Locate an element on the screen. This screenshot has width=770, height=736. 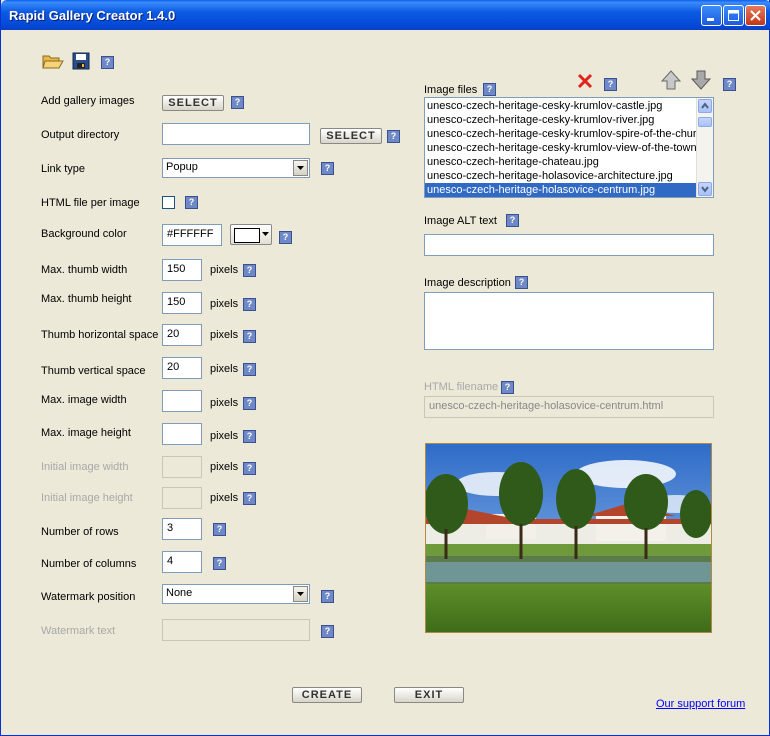
html-filename-help-icon: ? is located at coordinates (507, 387).